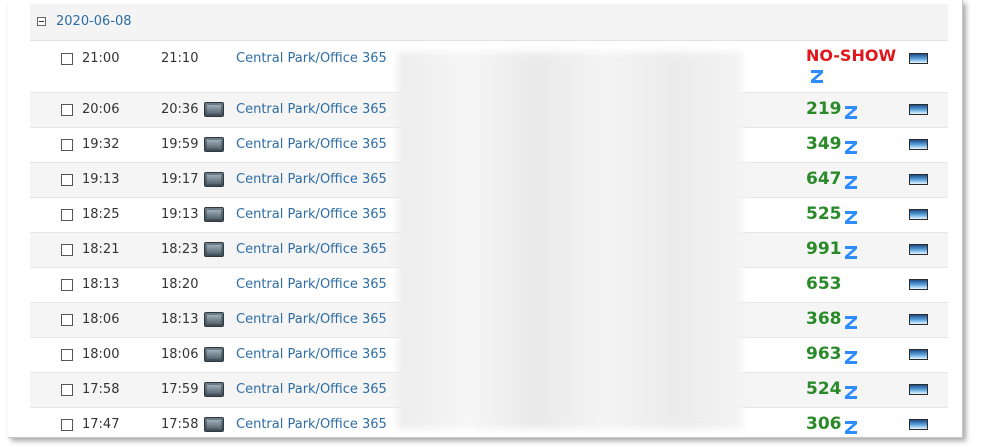  What do you see at coordinates (180, 284) in the screenshot?
I see `end-time: 18:20` at bounding box center [180, 284].